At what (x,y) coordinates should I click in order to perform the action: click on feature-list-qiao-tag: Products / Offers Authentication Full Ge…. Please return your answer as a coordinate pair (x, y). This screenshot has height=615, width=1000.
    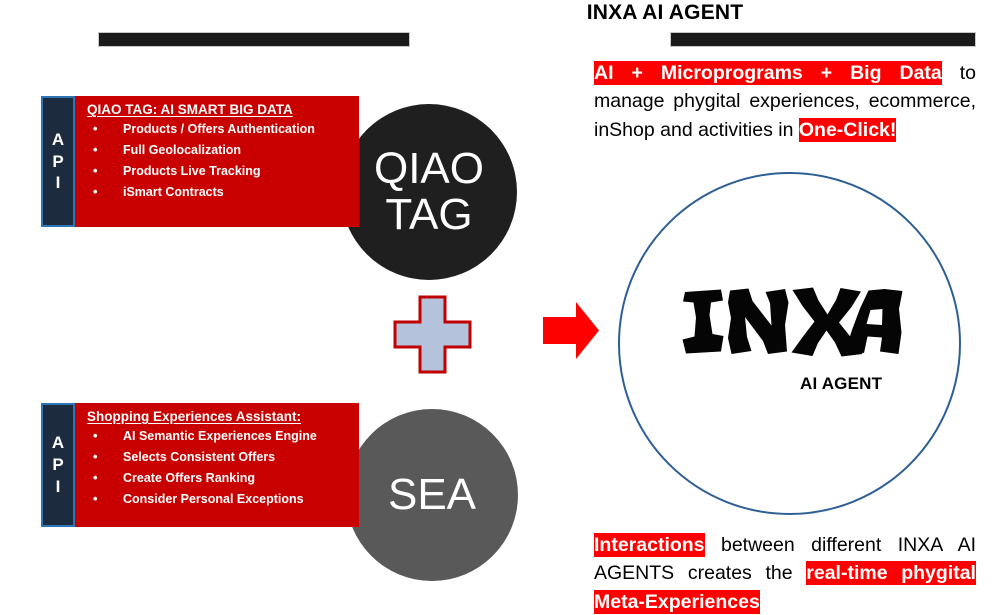
    Looking at the image, I should click on (218, 160).